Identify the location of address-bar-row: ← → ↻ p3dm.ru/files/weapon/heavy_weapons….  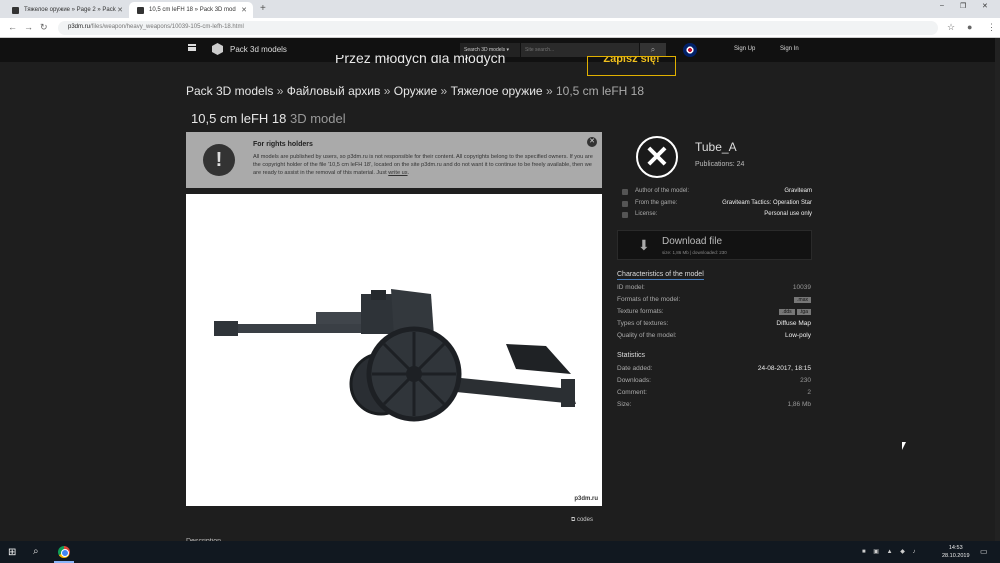
(500, 28).